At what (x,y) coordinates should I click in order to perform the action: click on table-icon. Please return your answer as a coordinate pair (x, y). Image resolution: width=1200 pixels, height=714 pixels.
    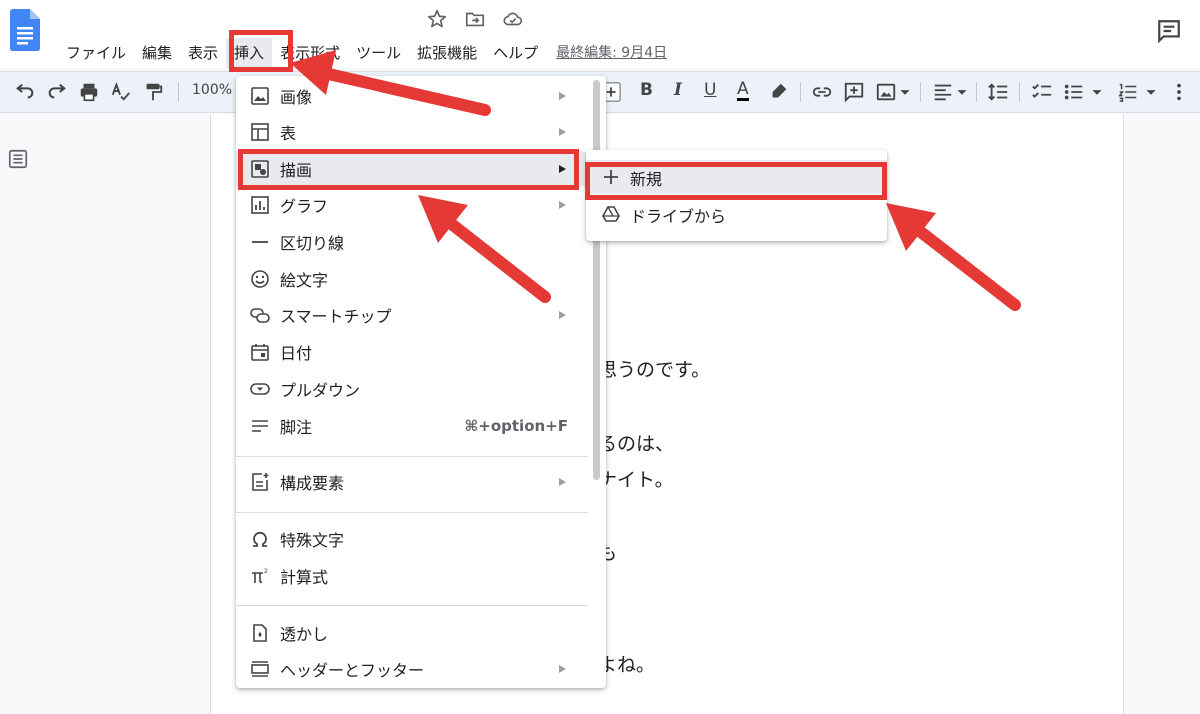
    Looking at the image, I should click on (260, 132).